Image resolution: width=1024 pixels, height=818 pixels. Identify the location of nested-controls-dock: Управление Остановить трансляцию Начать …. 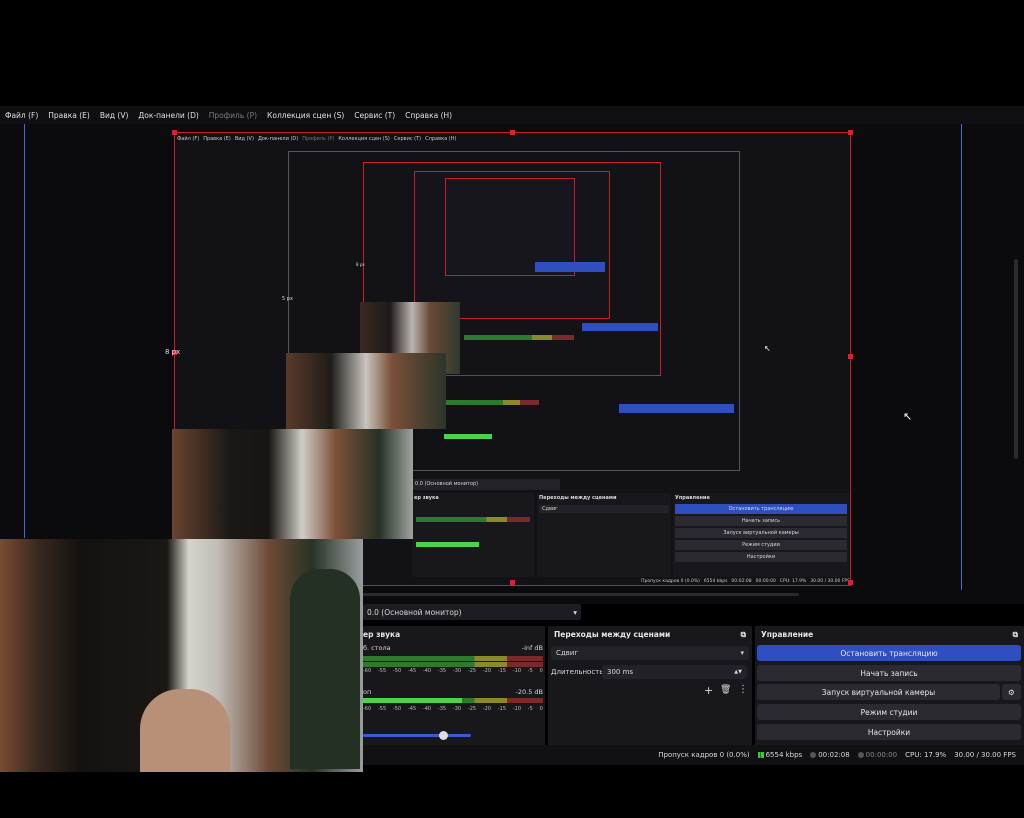
(761, 535).